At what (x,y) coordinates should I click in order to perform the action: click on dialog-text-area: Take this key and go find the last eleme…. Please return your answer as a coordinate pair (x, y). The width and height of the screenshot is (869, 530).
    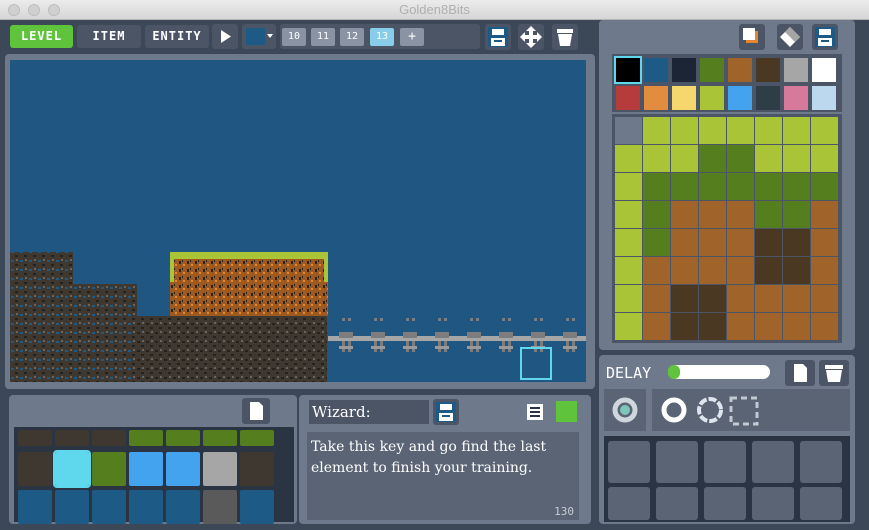
    Looking at the image, I should click on (443, 476).